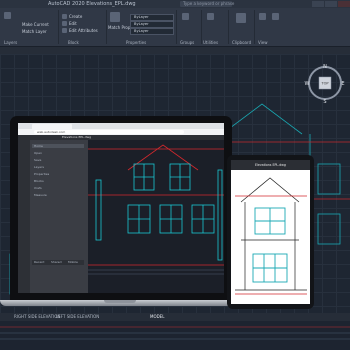 The width and height of the screenshot is (350, 350). I want to click on laptop-notch, so click(120, 301).